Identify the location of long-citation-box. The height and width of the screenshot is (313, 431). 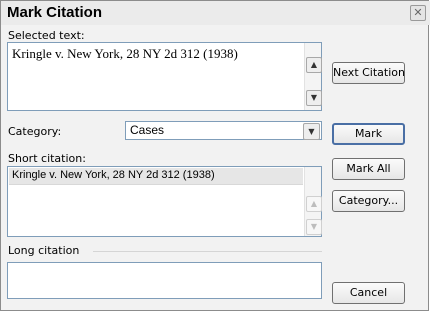
(164, 280).